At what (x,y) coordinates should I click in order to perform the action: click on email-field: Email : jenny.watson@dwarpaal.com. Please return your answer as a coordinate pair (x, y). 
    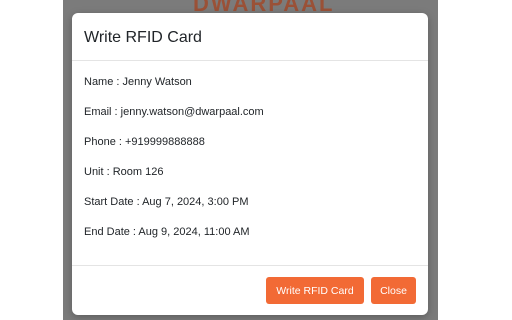
    Looking at the image, I should click on (174, 112).